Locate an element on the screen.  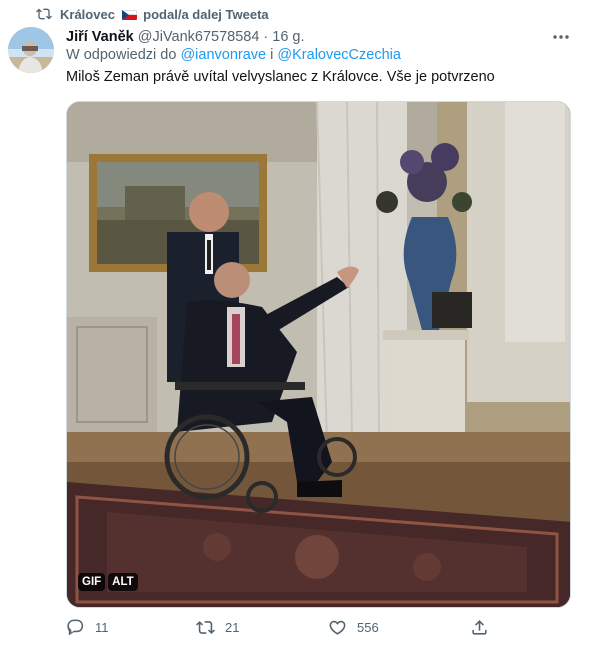
reply-prefix: W odpowiedzi do is located at coordinates (121, 55).